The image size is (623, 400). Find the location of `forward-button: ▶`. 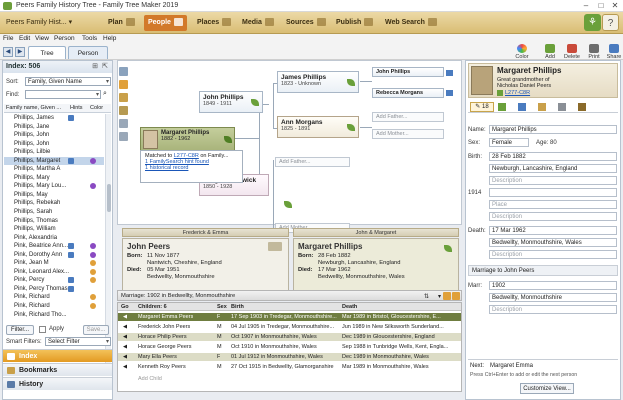

forward-button: ▶ is located at coordinates (20, 52).